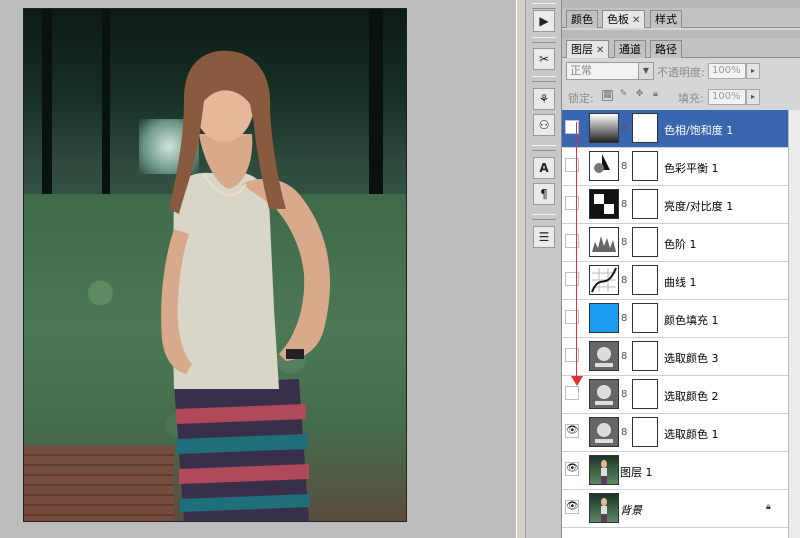 The height and width of the screenshot is (538, 800). What do you see at coordinates (604, 280) in the screenshot?
I see `curves-icon` at bounding box center [604, 280].